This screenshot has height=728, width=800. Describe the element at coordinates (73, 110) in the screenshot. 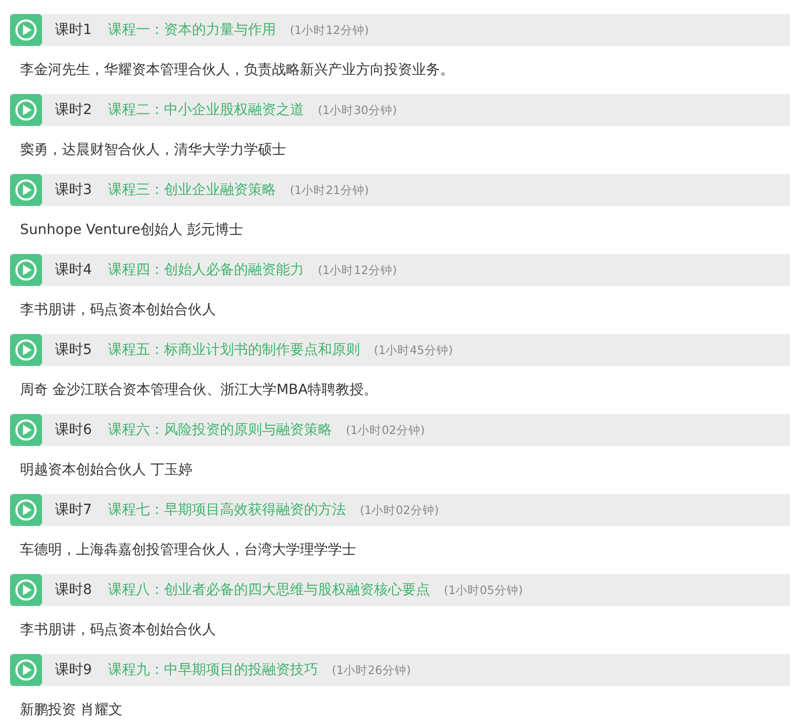

I see `lesson-number: 课时2` at that location.